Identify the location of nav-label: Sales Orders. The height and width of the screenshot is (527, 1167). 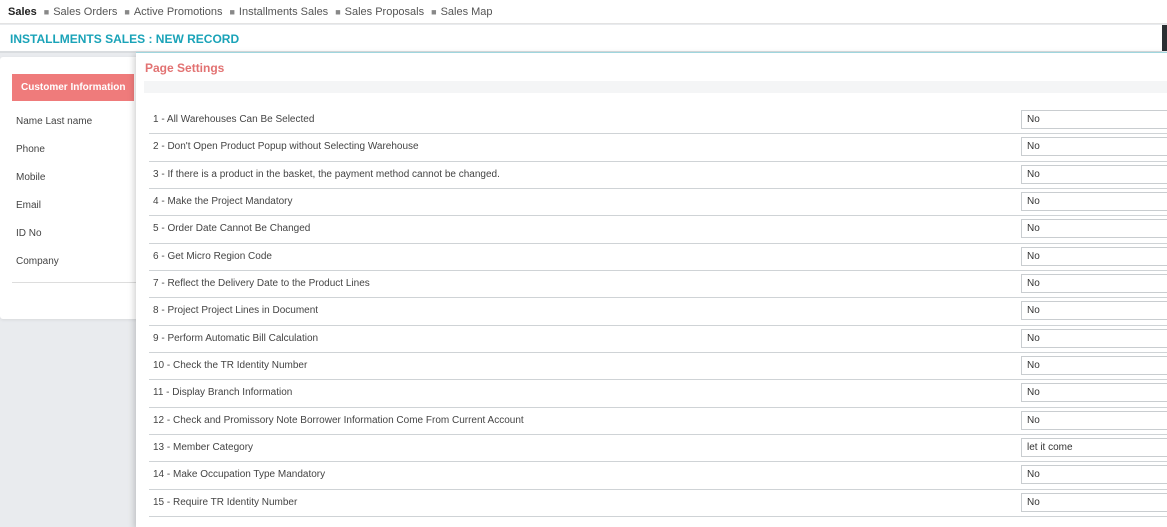
(85, 11).